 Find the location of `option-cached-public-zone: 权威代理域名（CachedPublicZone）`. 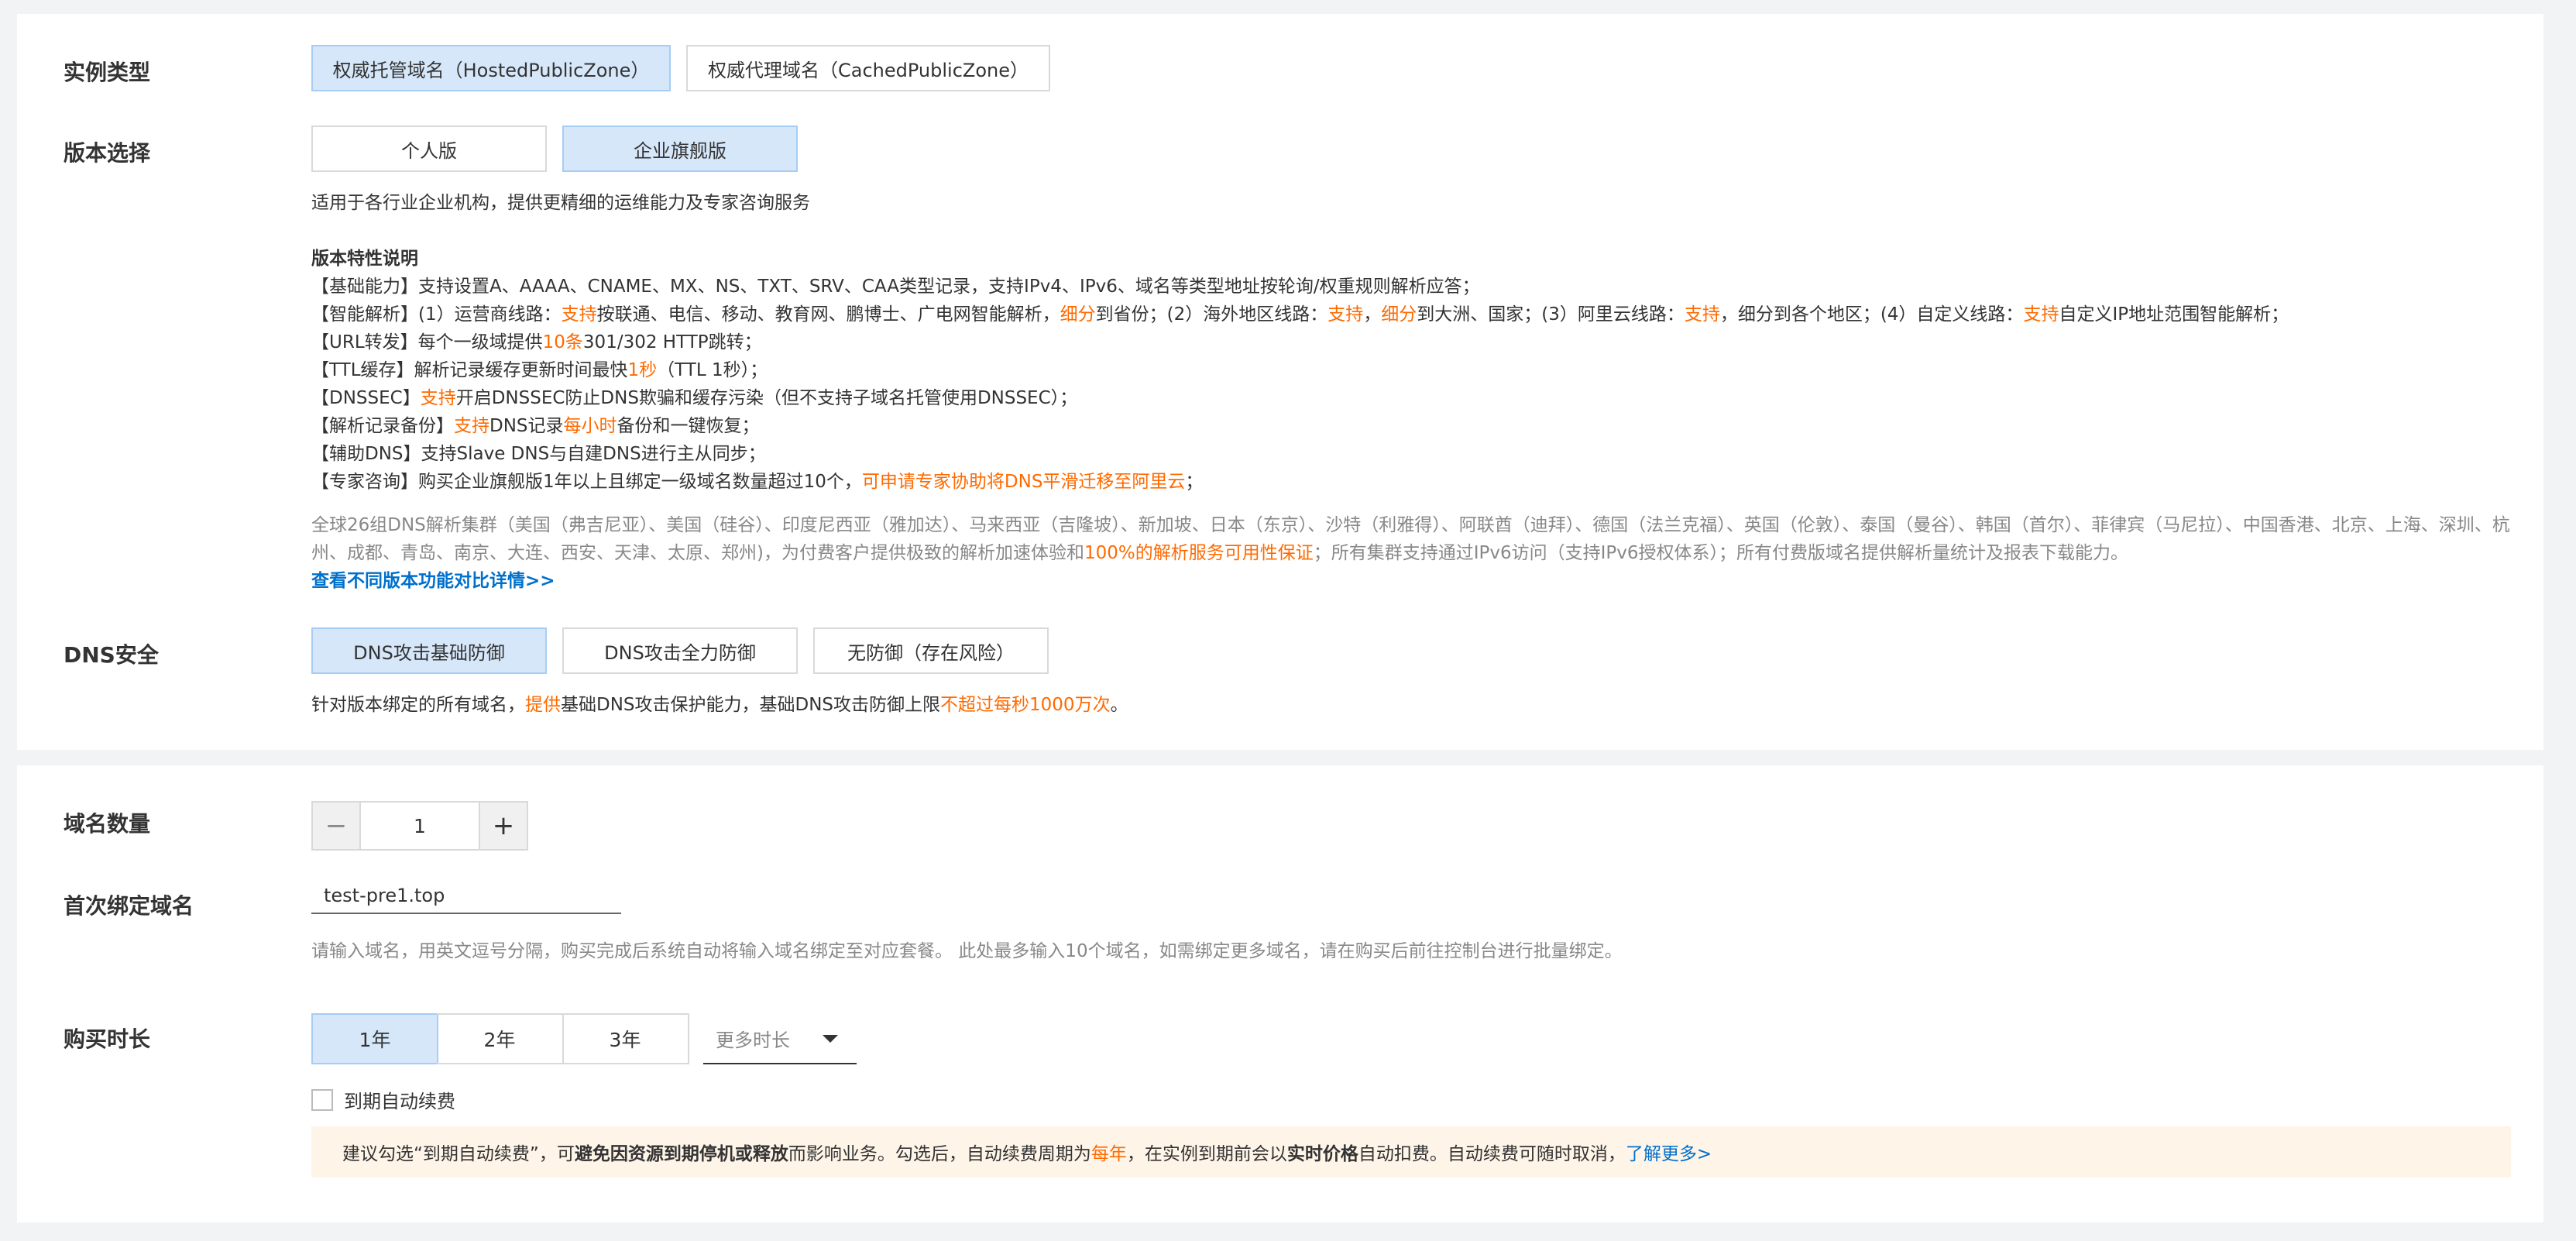

option-cached-public-zone: 权威代理域名（CachedPublicZone） is located at coordinates (868, 68).